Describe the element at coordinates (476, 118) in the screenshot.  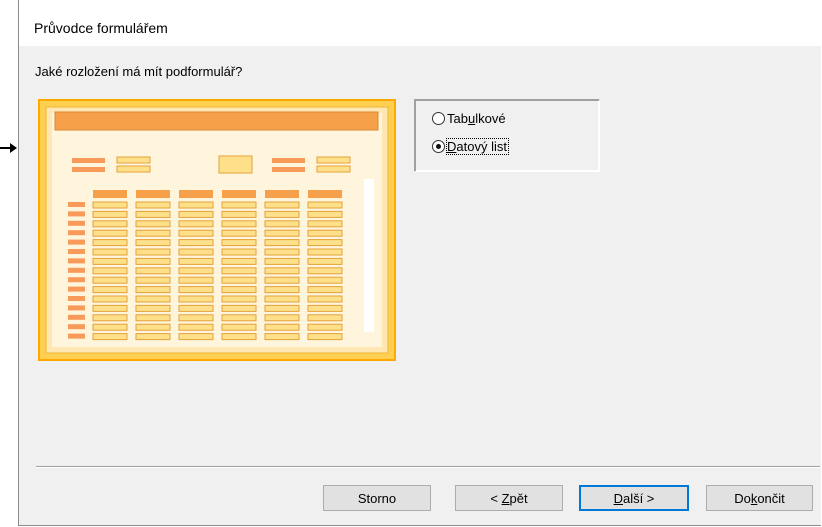
I see `option-tabular-label: Tabulkové` at that location.